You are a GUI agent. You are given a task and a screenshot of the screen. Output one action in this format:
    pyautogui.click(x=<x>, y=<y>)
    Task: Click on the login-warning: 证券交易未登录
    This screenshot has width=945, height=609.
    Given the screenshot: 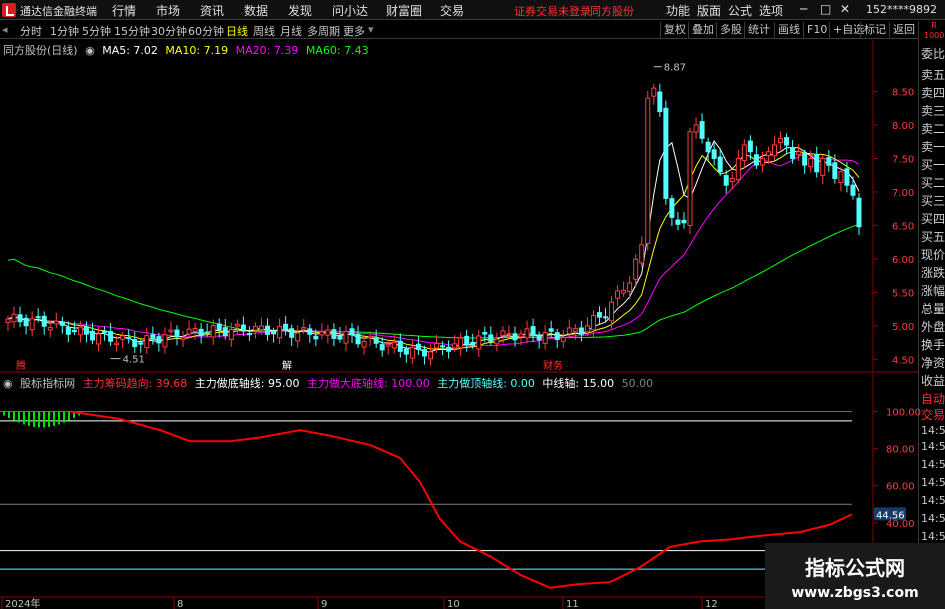 What is the action you would take?
    pyautogui.click(x=552, y=11)
    